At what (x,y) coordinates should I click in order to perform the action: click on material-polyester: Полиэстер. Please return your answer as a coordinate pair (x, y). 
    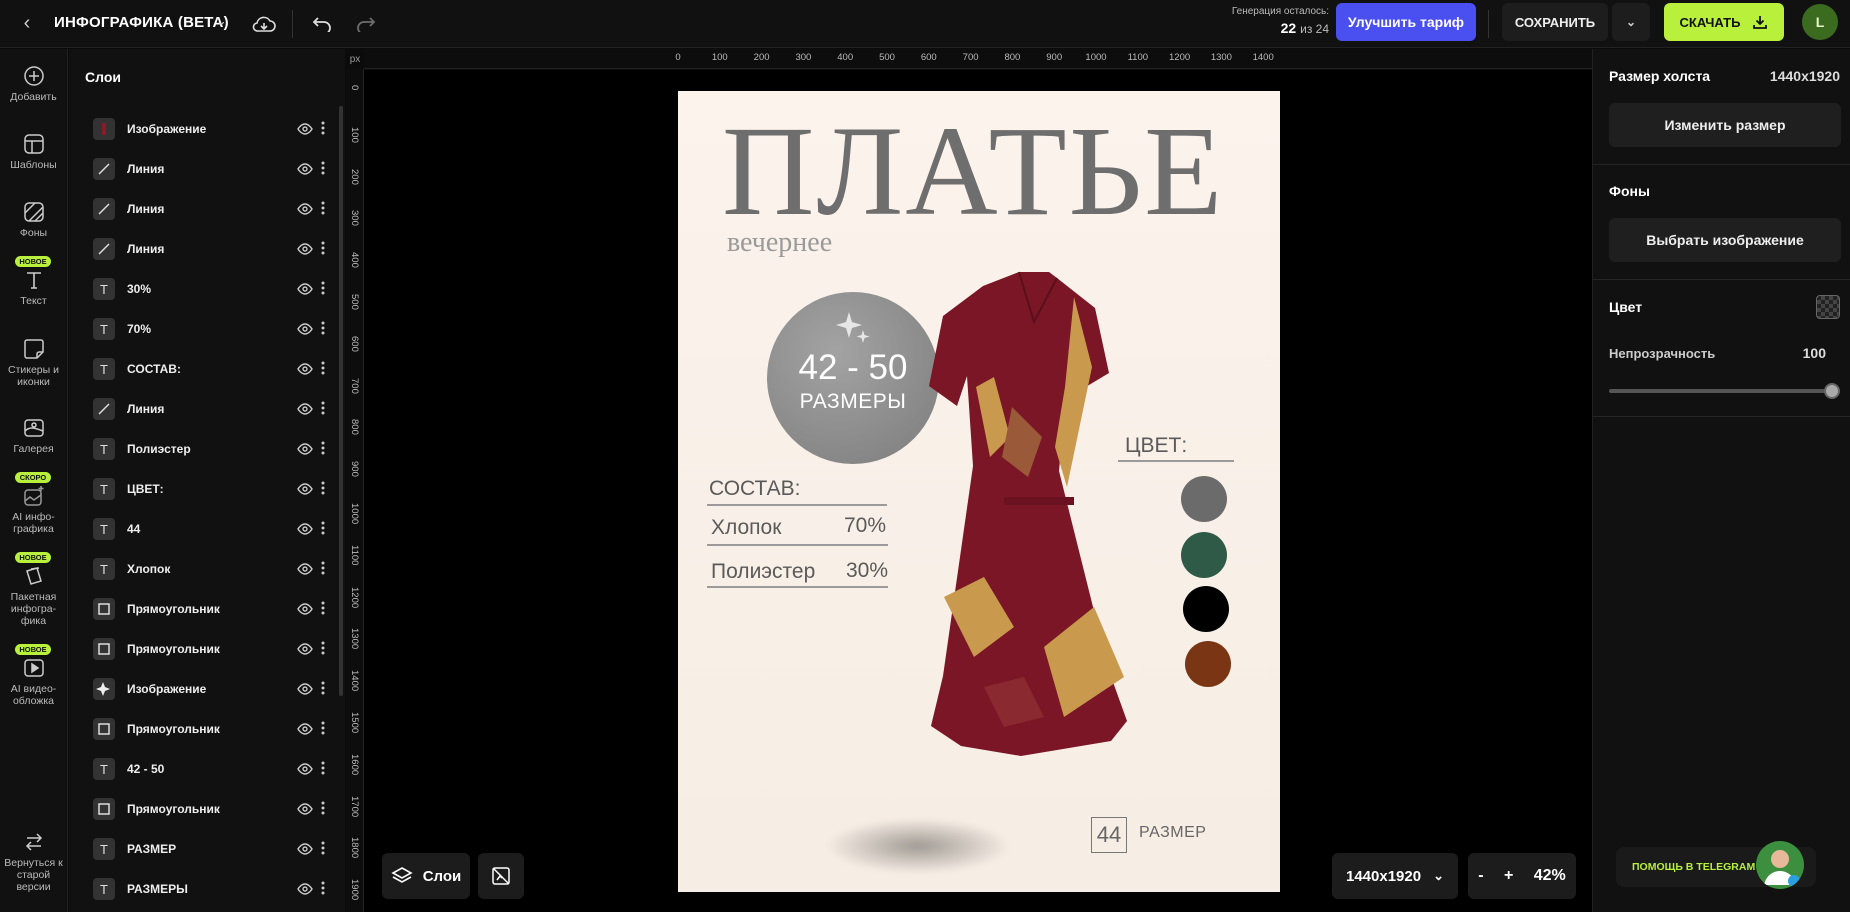
    Looking at the image, I should click on (763, 572).